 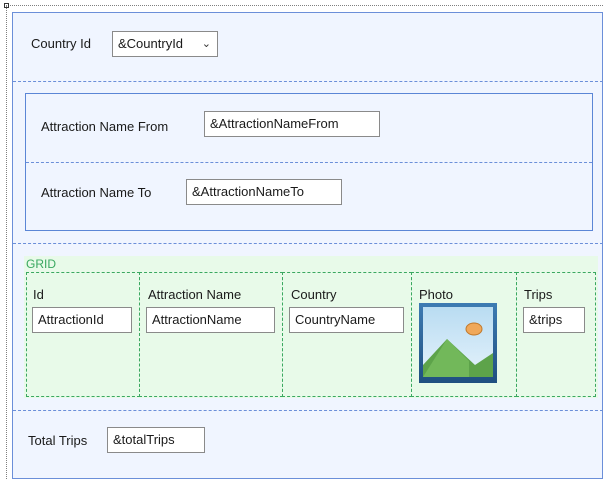 I want to click on attraction-name-from-field: &AttractionNameFrom, so click(x=292, y=124).